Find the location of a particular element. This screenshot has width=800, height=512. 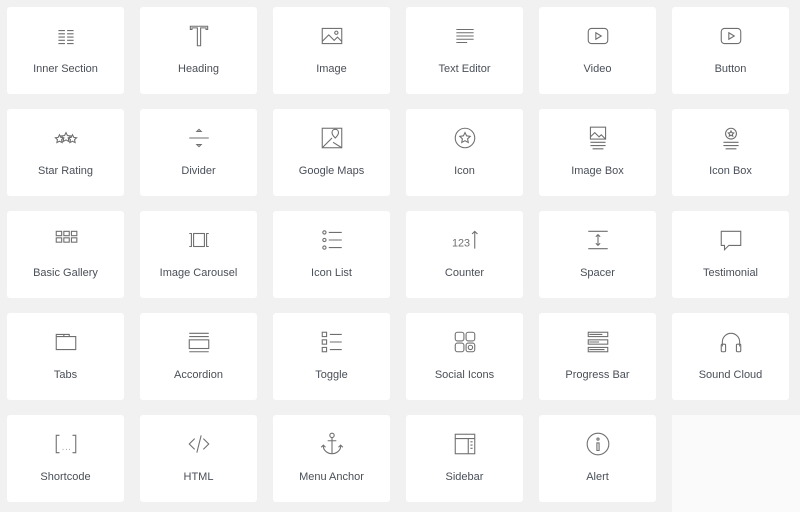

accordion-icon is located at coordinates (199, 342).